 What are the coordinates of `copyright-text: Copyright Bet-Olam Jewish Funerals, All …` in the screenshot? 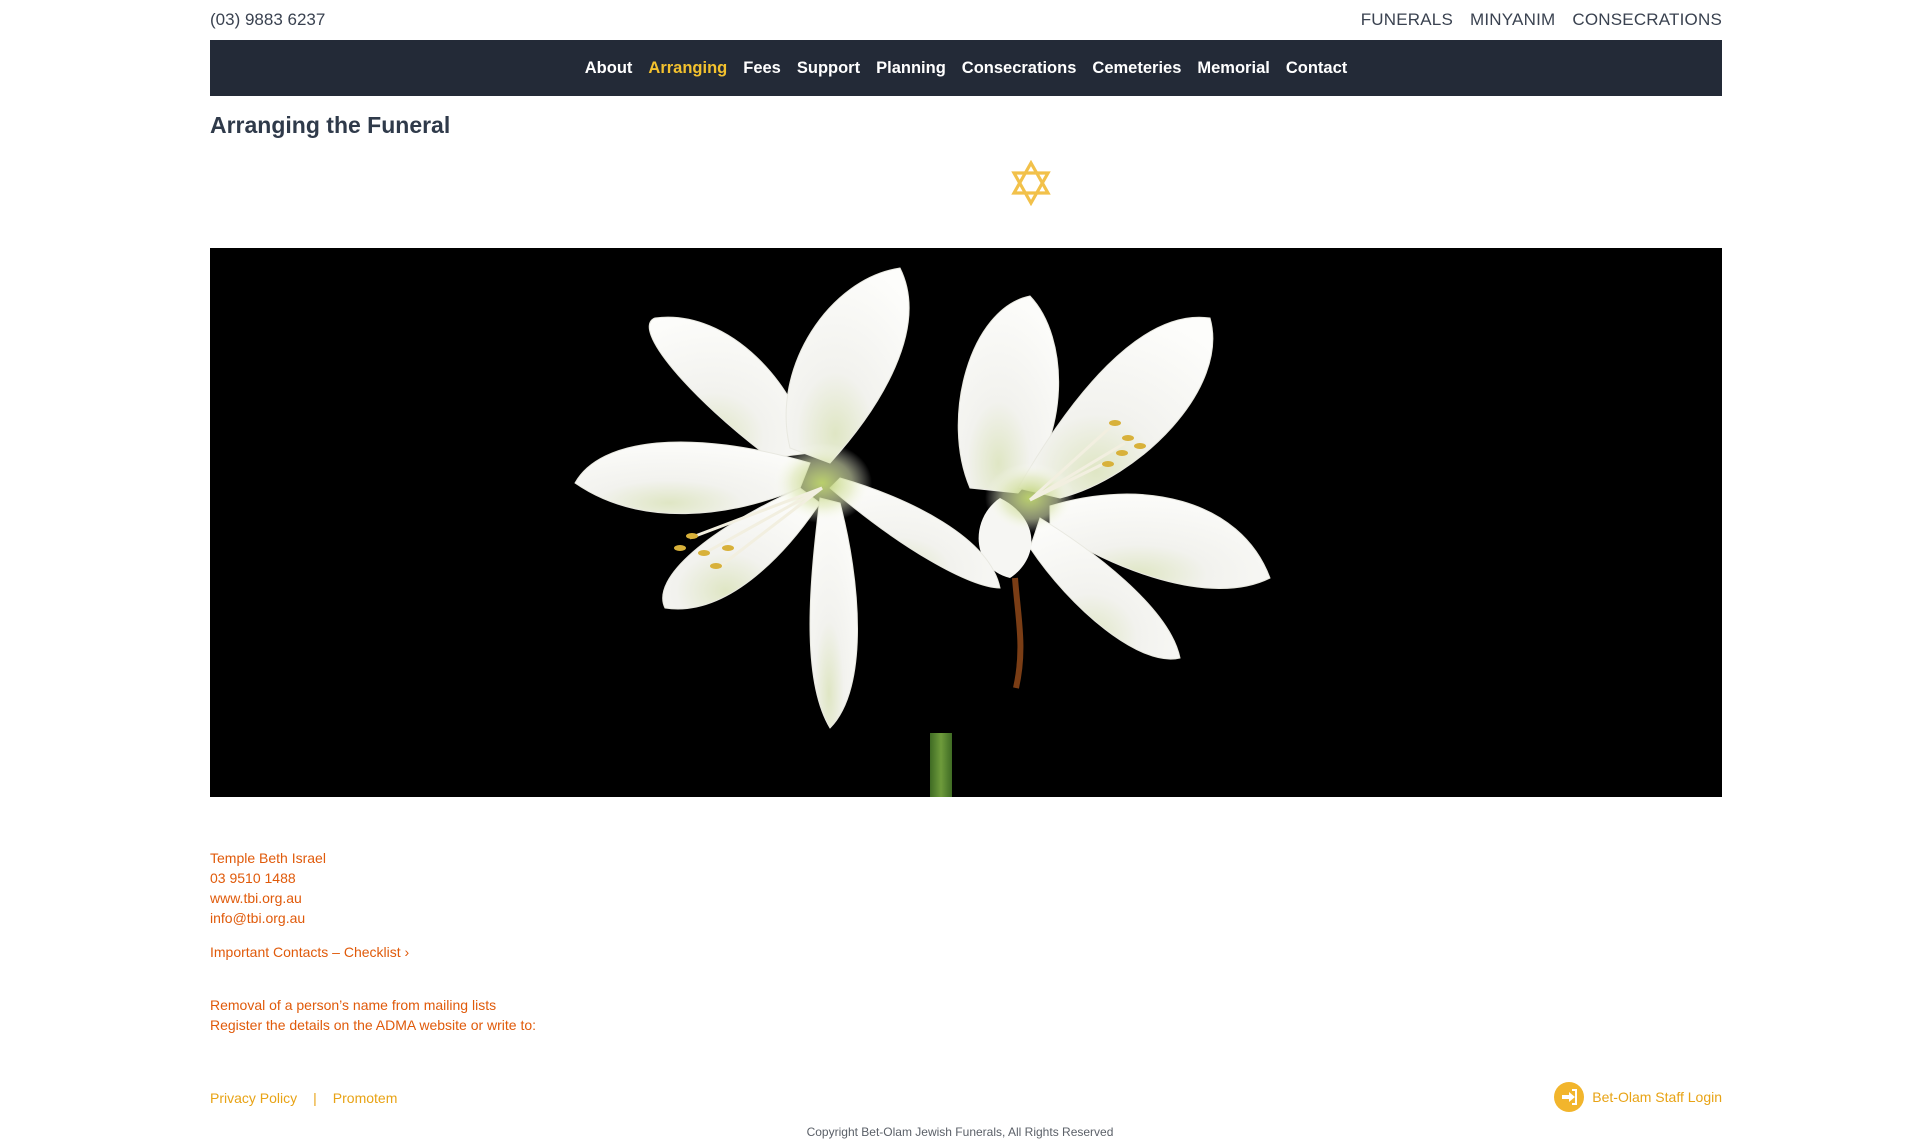 It's located at (960, 1132).